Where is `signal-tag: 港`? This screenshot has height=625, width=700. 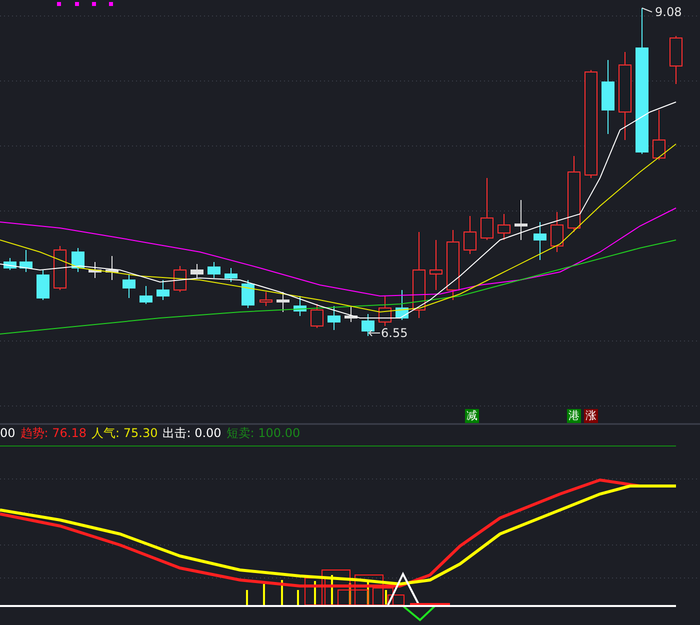
signal-tag: 港 is located at coordinates (574, 416).